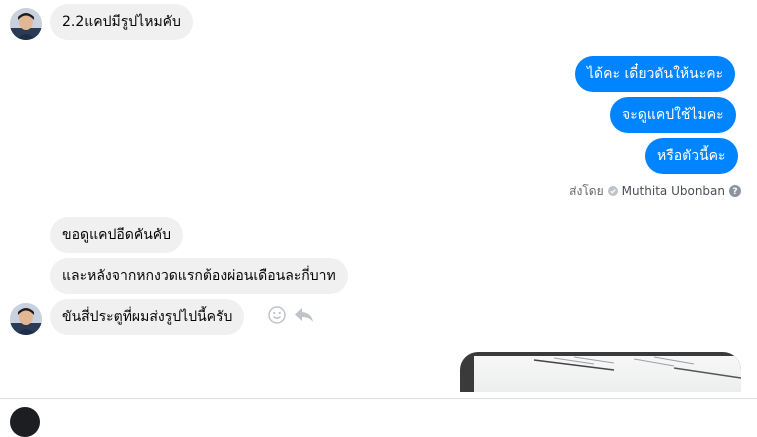 The image size is (757, 437). I want to click on message-bubble-outgoing: หรือตัวนี้คะ, so click(691, 156).